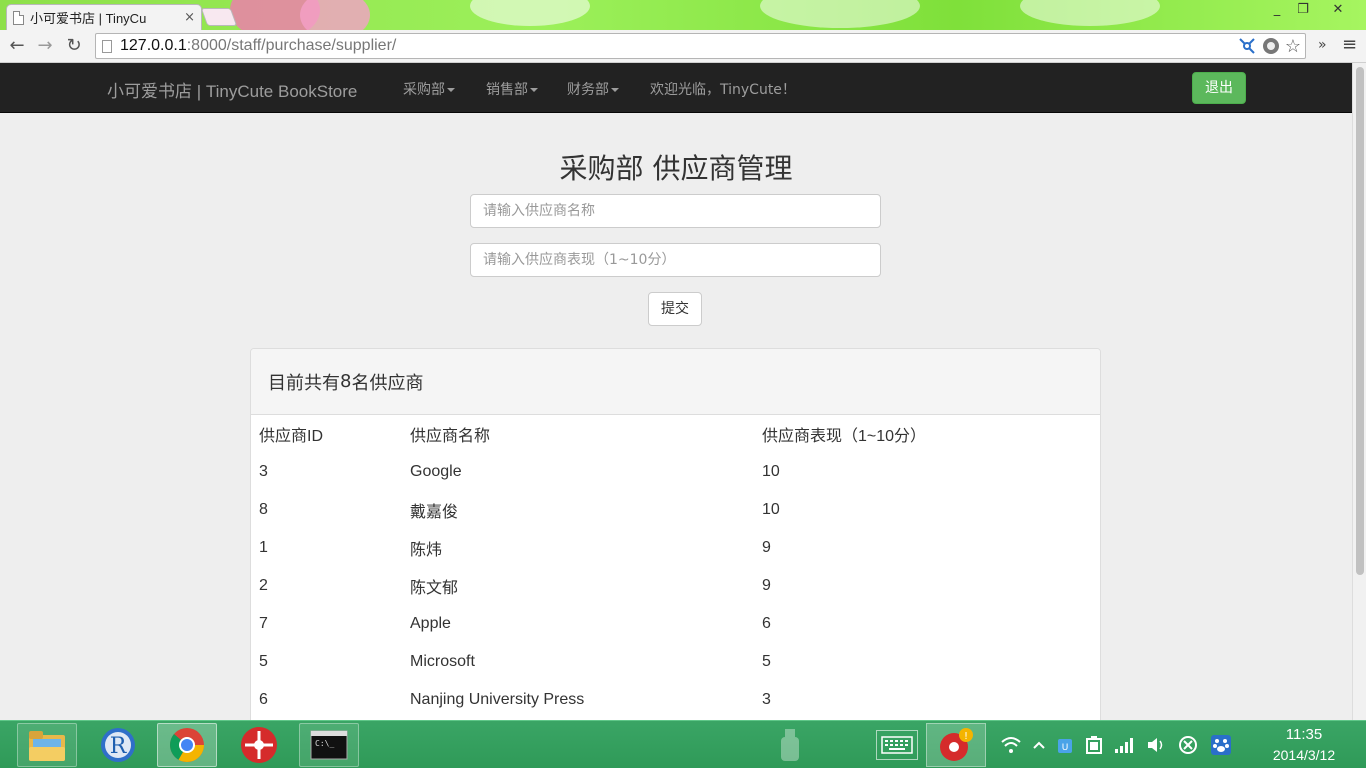 Image resolution: width=1366 pixels, height=768 pixels. Describe the element at coordinates (74, 46) in the screenshot. I see `reload-icon: ↻` at that location.